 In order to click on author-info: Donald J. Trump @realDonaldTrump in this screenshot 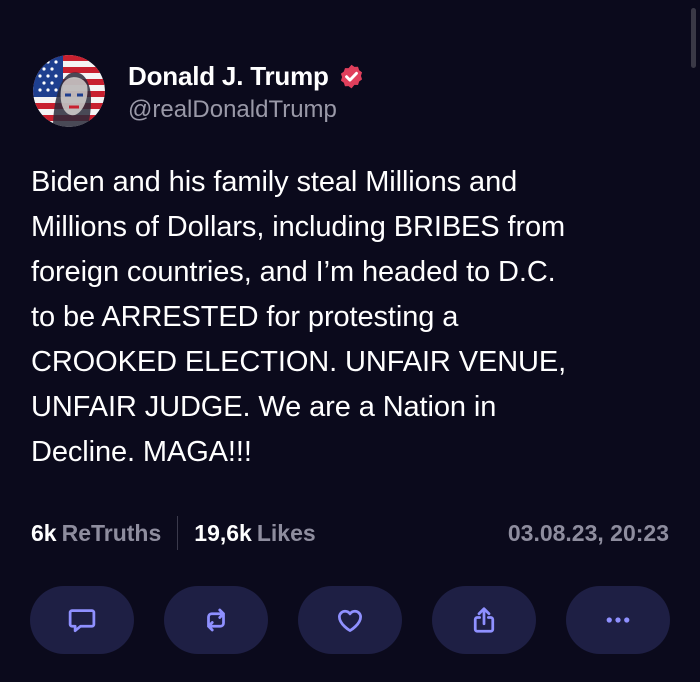, I will do `click(246, 91)`.